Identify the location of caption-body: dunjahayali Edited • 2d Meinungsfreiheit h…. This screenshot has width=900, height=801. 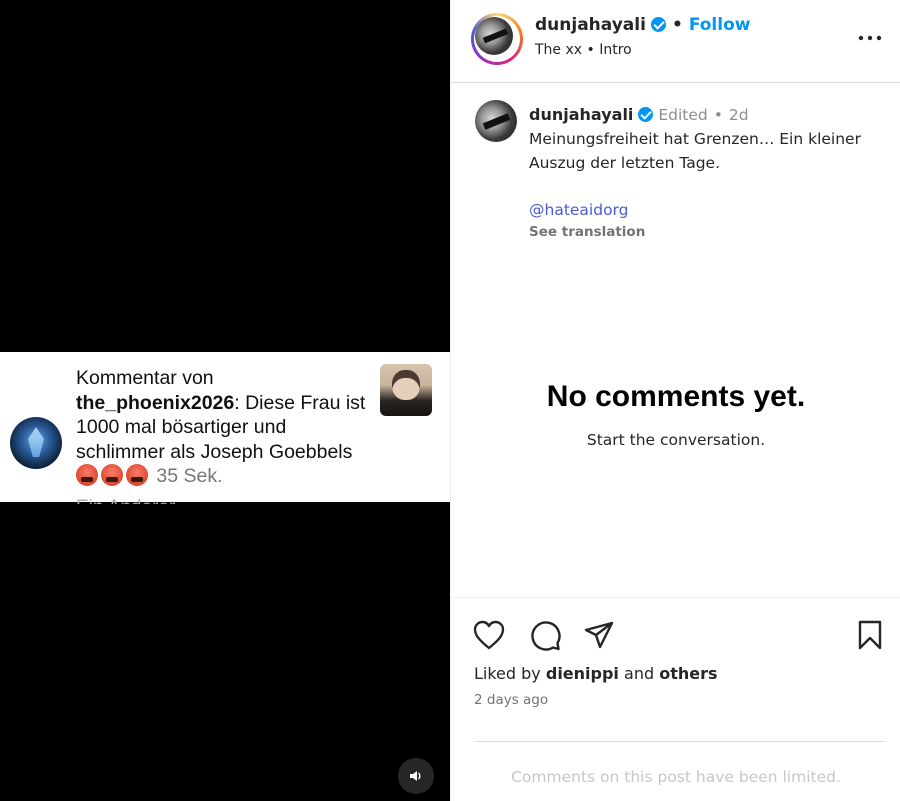
(695, 138).